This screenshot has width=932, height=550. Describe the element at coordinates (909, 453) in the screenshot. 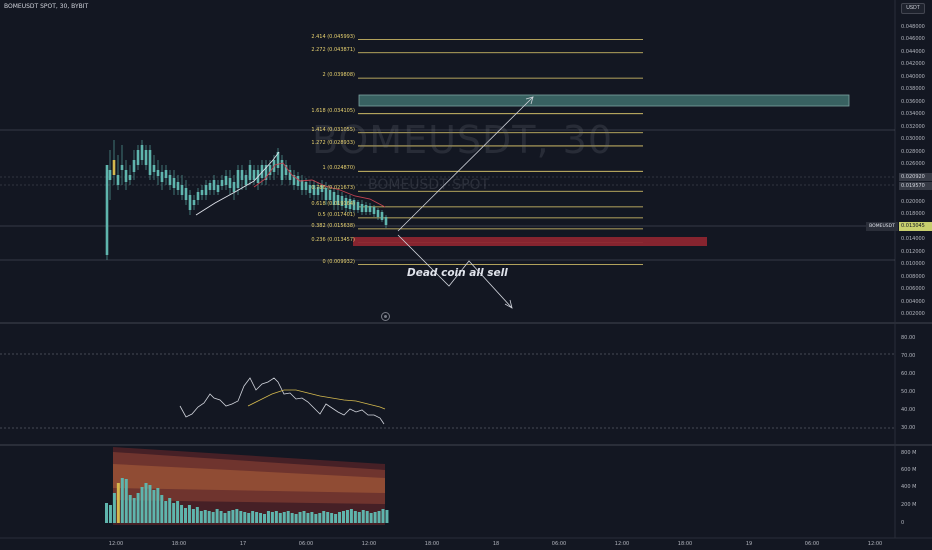

I see `volume-axis-tick: 800 M` at that location.